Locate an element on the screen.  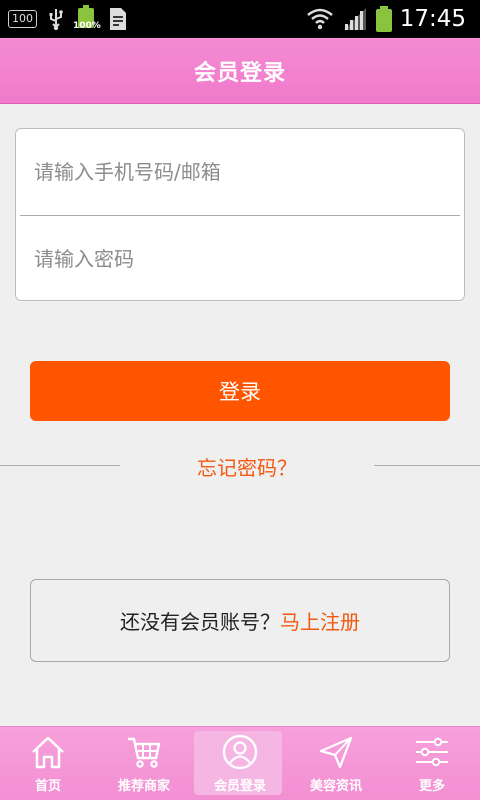
paper-plane-icon is located at coordinates (336, 752).